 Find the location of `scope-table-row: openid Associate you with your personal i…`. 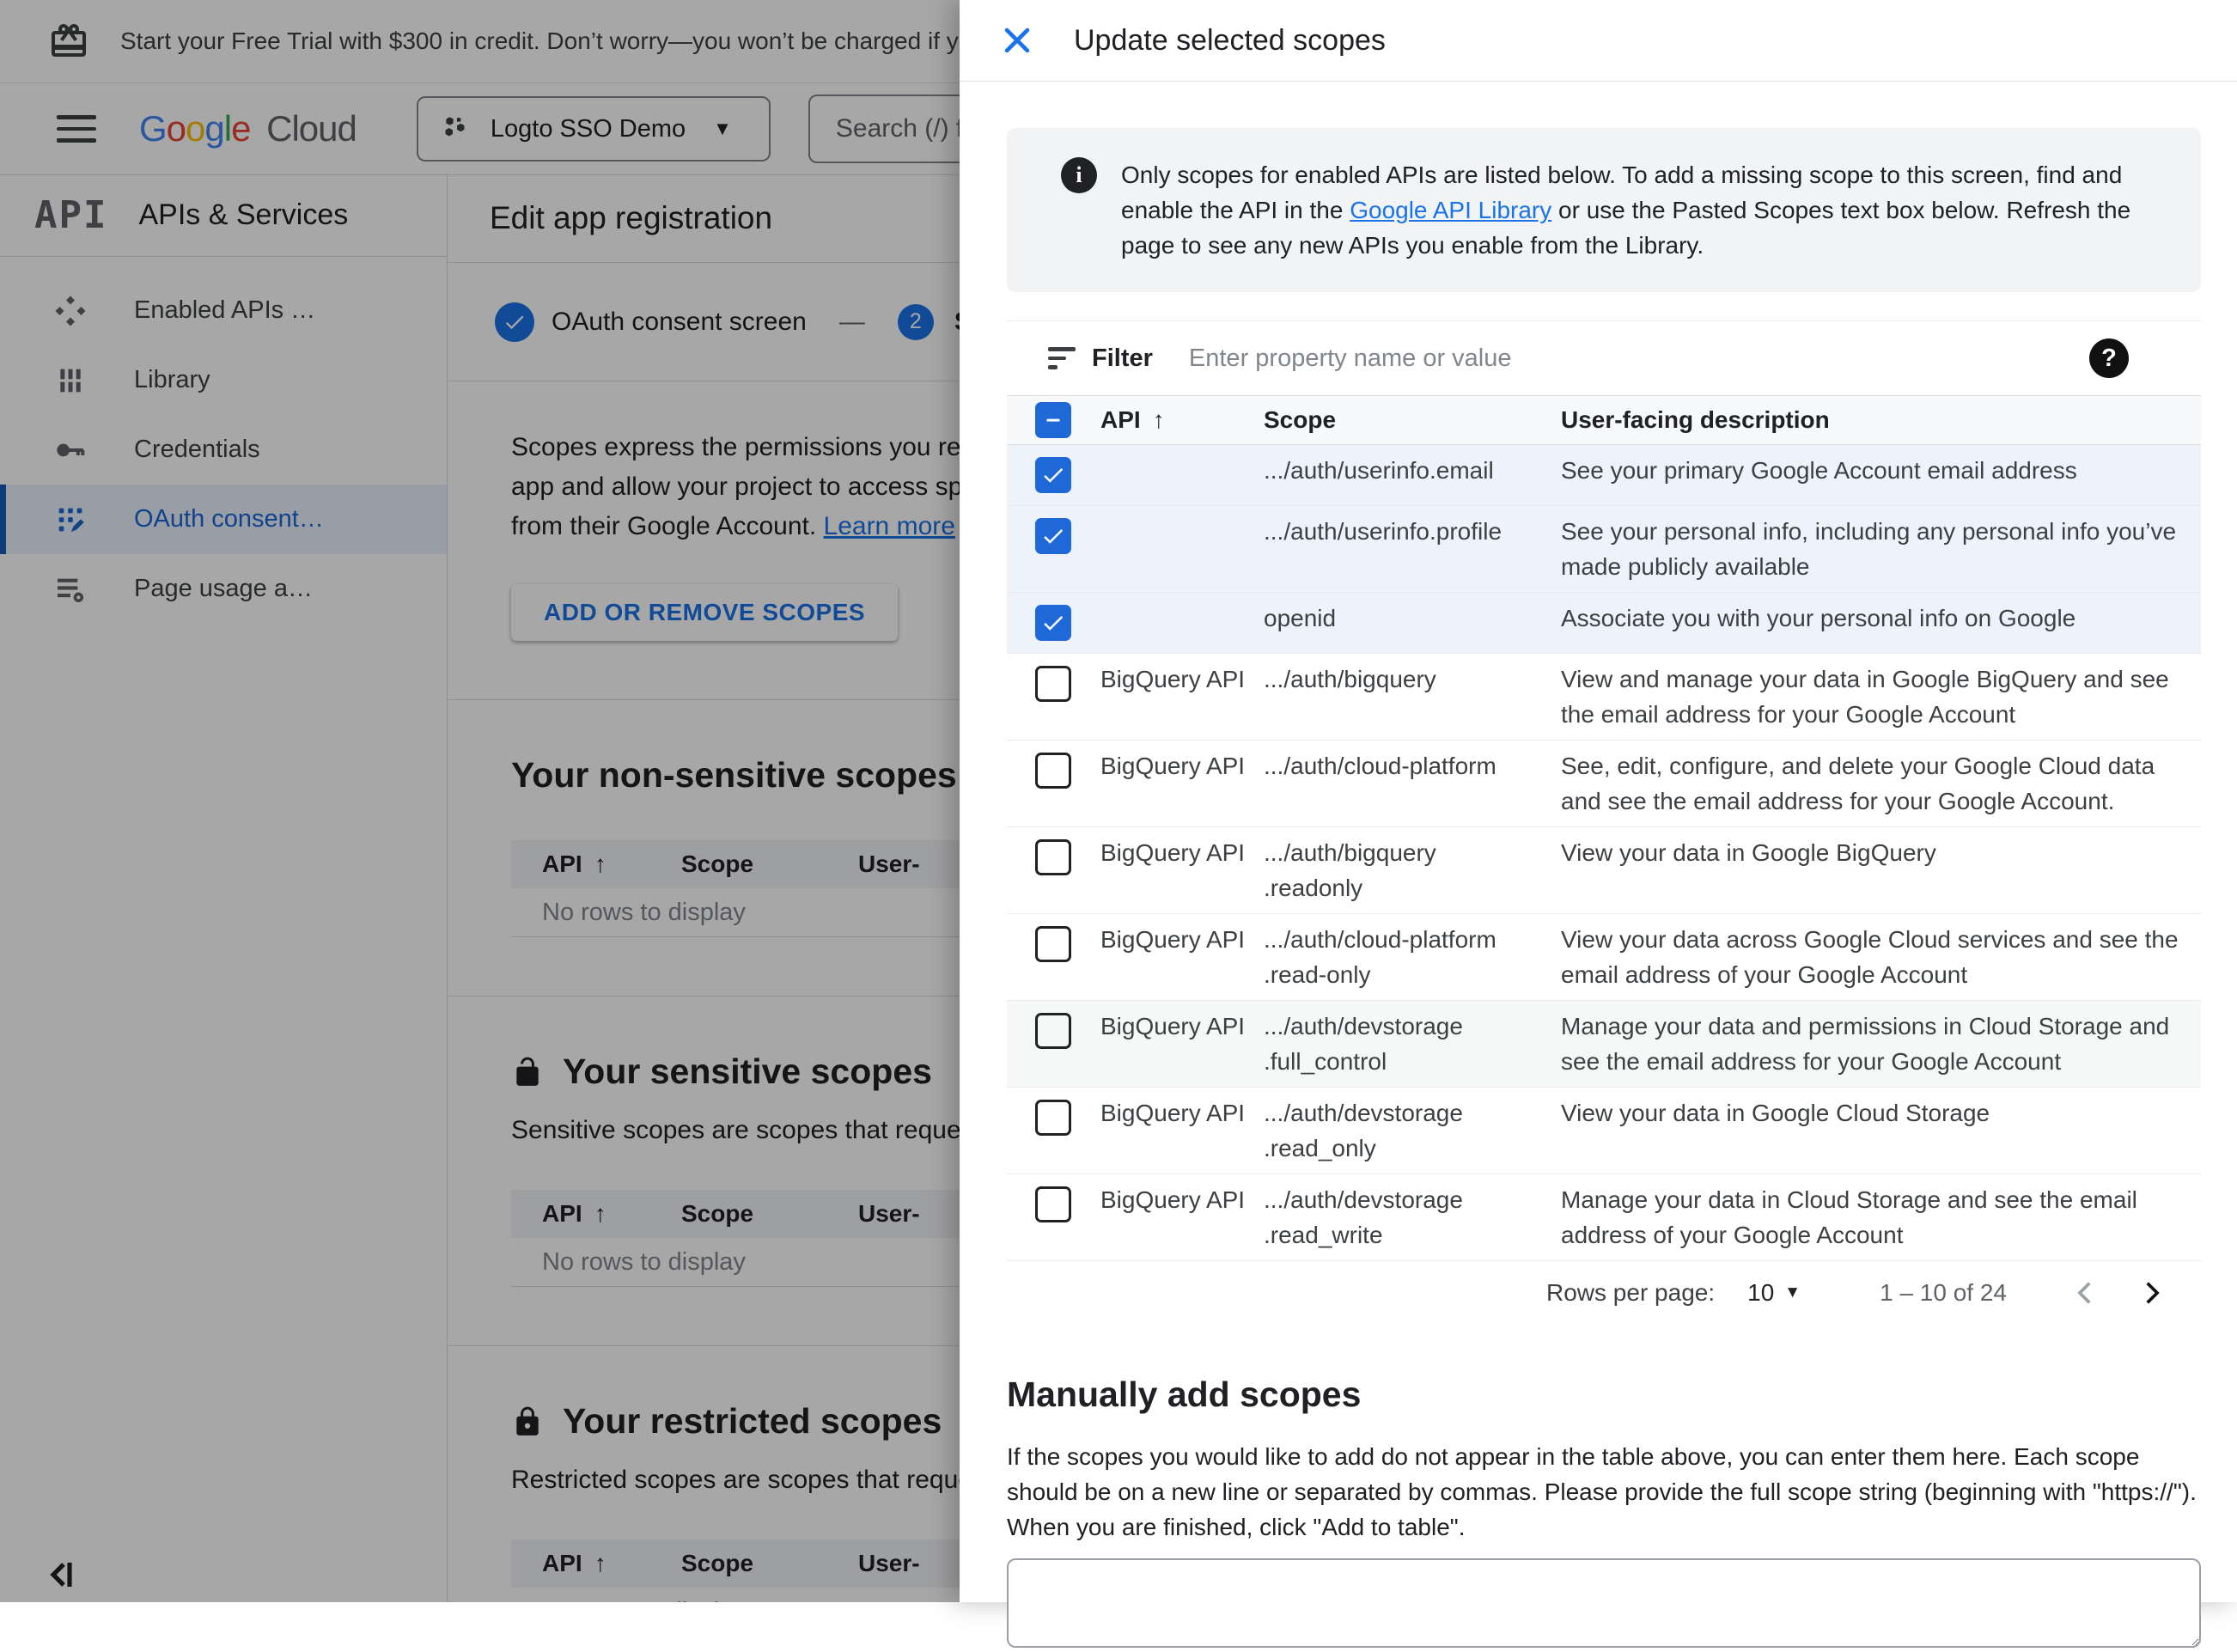

scope-table-row: openid Associate you with your personal i… is located at coordinates (1604, 623).